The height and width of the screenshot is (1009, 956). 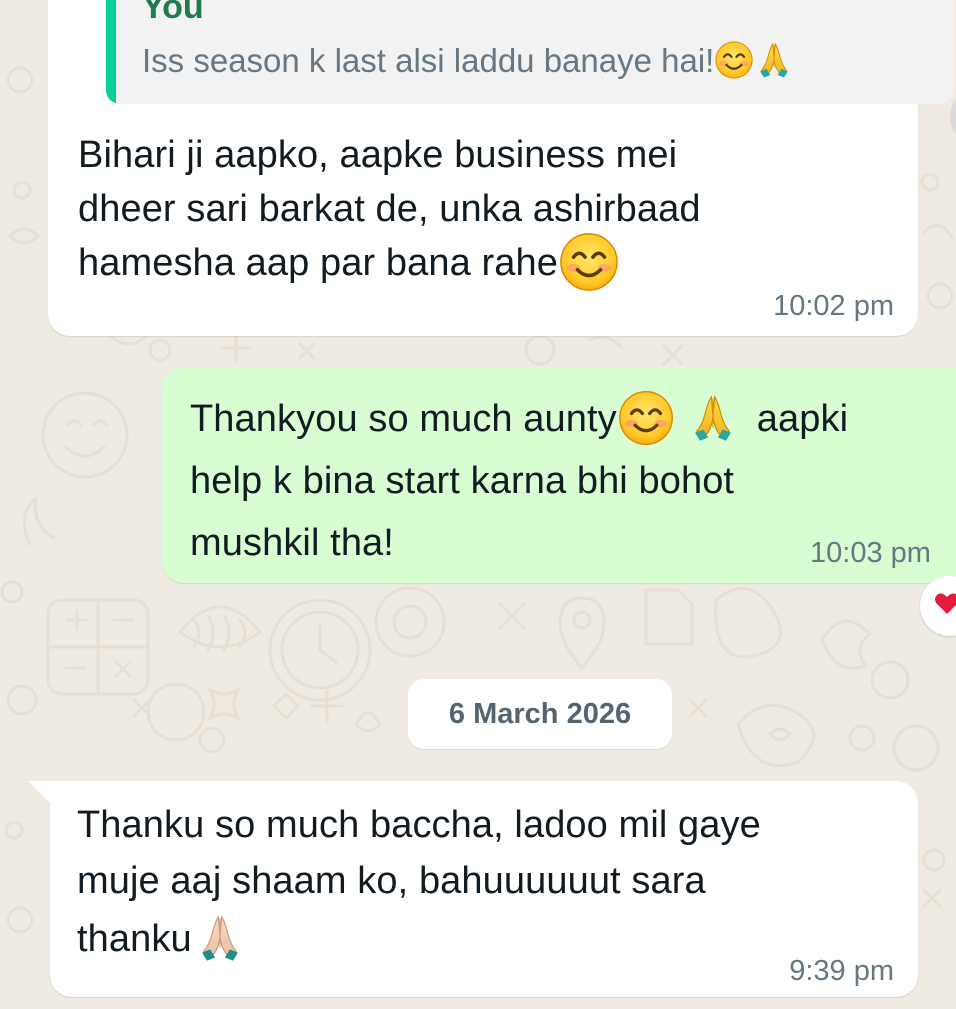 What do you see at coordinates (378, 155) in the screenshot?
I see `message-line: Bihari ji aapko, aapke business mei` at bounding box center [378, 155].